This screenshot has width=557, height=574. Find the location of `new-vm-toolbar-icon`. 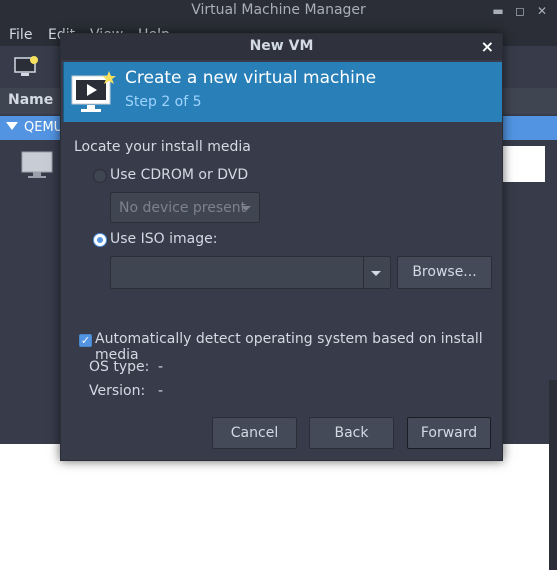

new-vm-toolbar-icon is located at coordinates (27, 67).